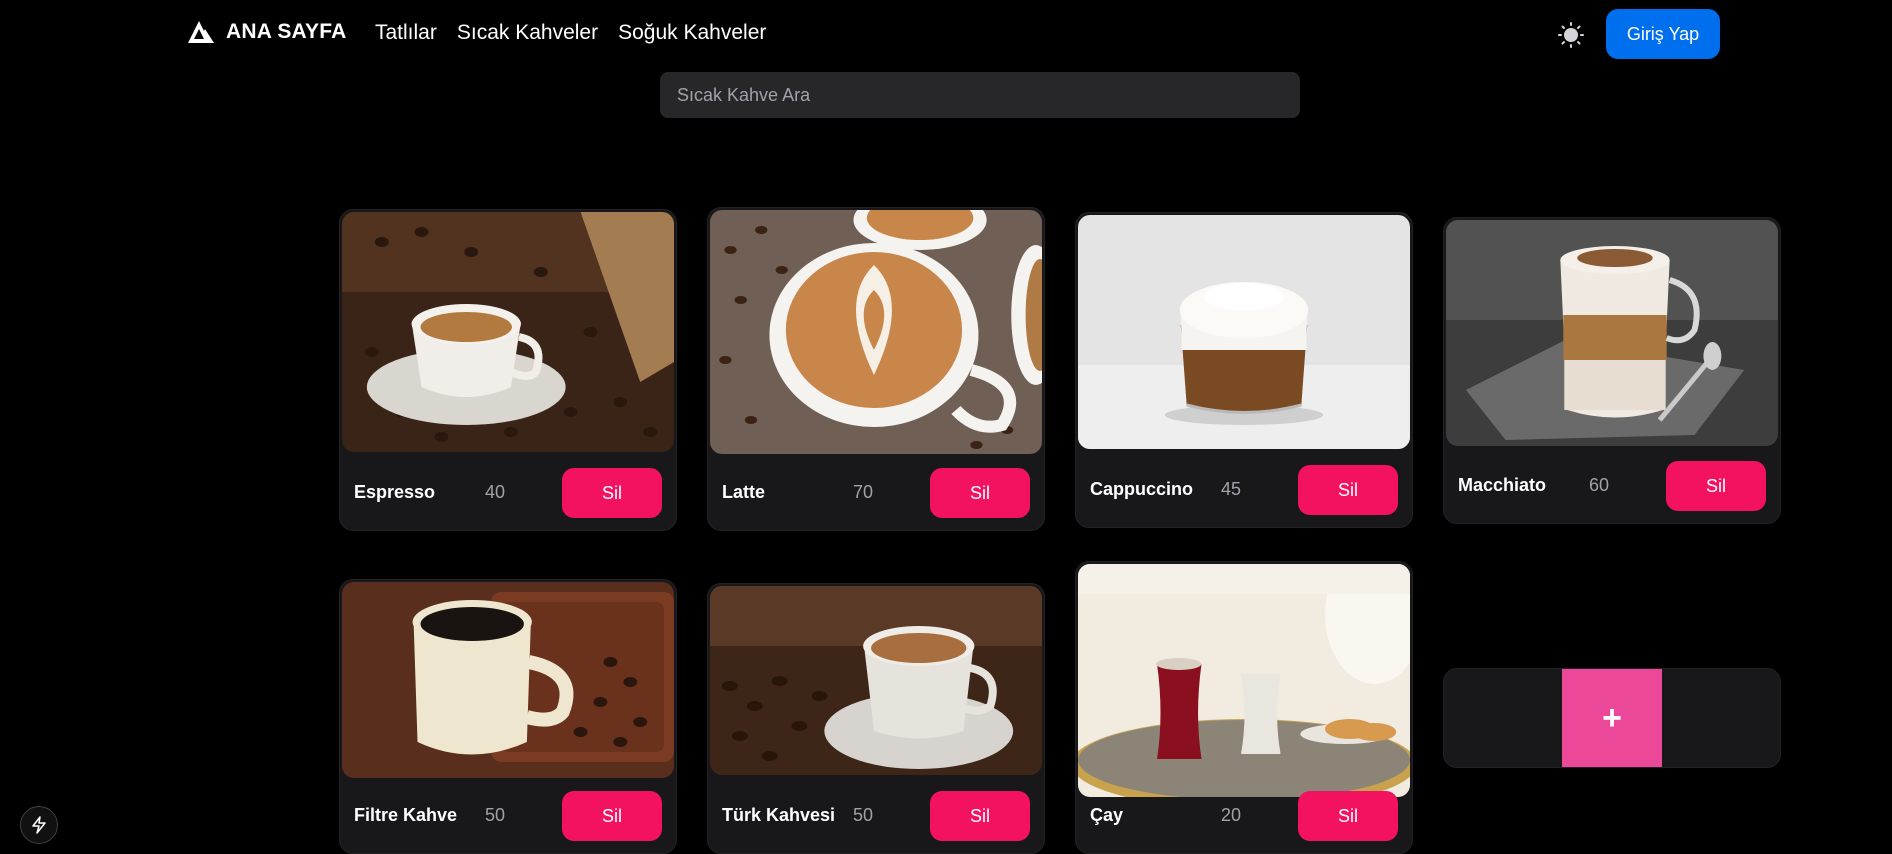  What do you see at coordinates (286, 31) in the screenshot?
I see `brand-title: ANA SAYFA` at bounding box center [286, 31].